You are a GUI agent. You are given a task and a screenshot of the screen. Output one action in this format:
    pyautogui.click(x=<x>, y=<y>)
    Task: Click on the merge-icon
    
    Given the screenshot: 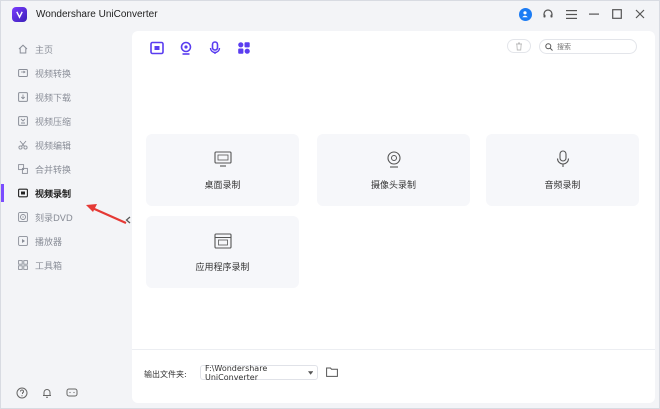 What is the action you would take?
    pyautogui.click(x=23, y=169)
    